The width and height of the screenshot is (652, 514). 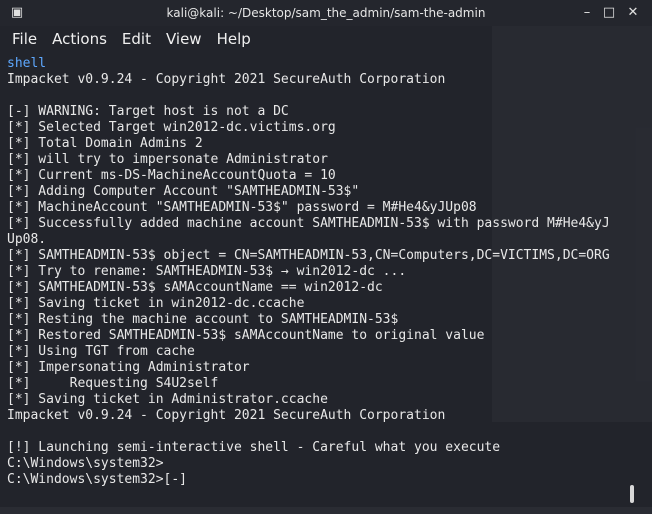 I want to click on terminal-line: [*] Requesting S4U2self, so click(x=113, y=383).